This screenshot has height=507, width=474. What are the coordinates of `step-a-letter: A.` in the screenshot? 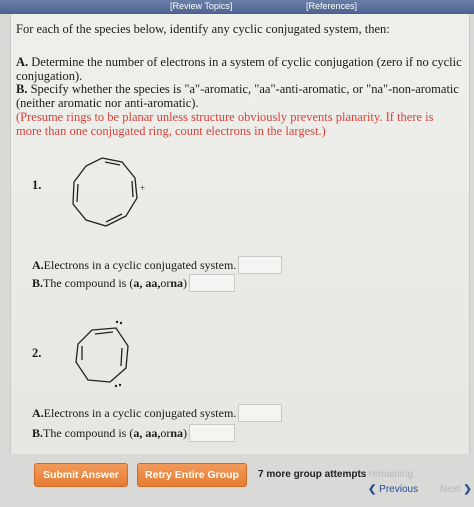 It's located at (22, 62).